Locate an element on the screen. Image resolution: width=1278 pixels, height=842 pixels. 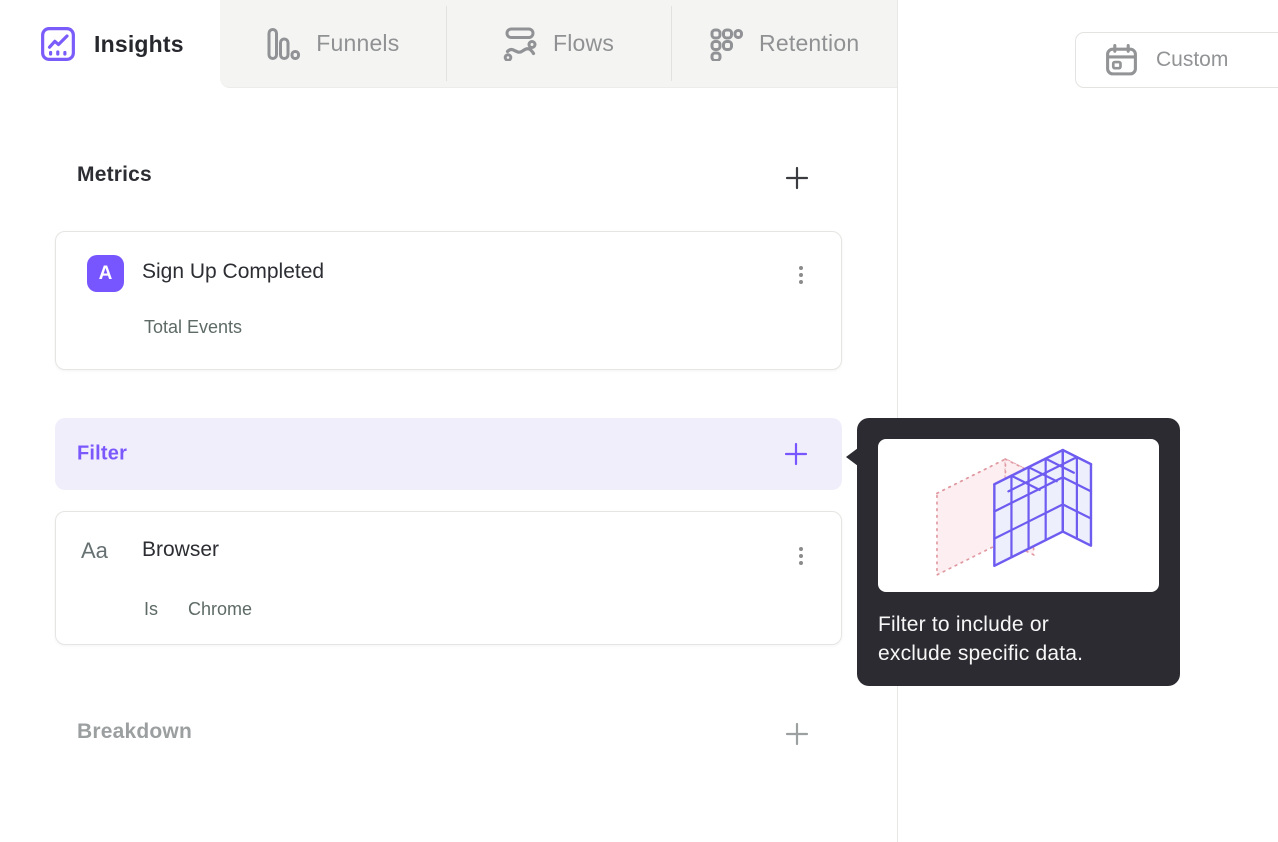
tab-insights: Insights is located at coordinates (110, 44).